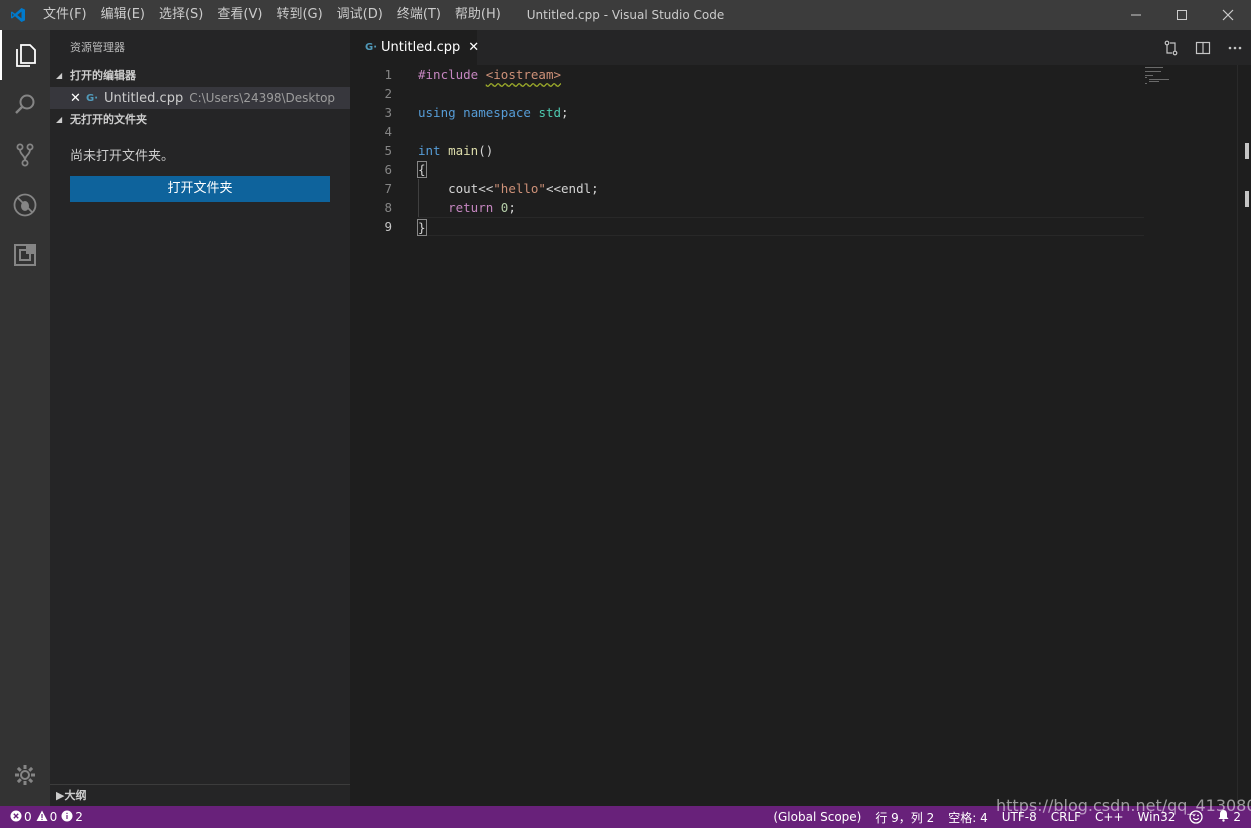 This screenshot has height=828, width=1251. What do you see at coordinates (781, 188) in the screenshot?
I see `code-line: cout<<"hello"<<endl;` at bounding box center [781, 188].